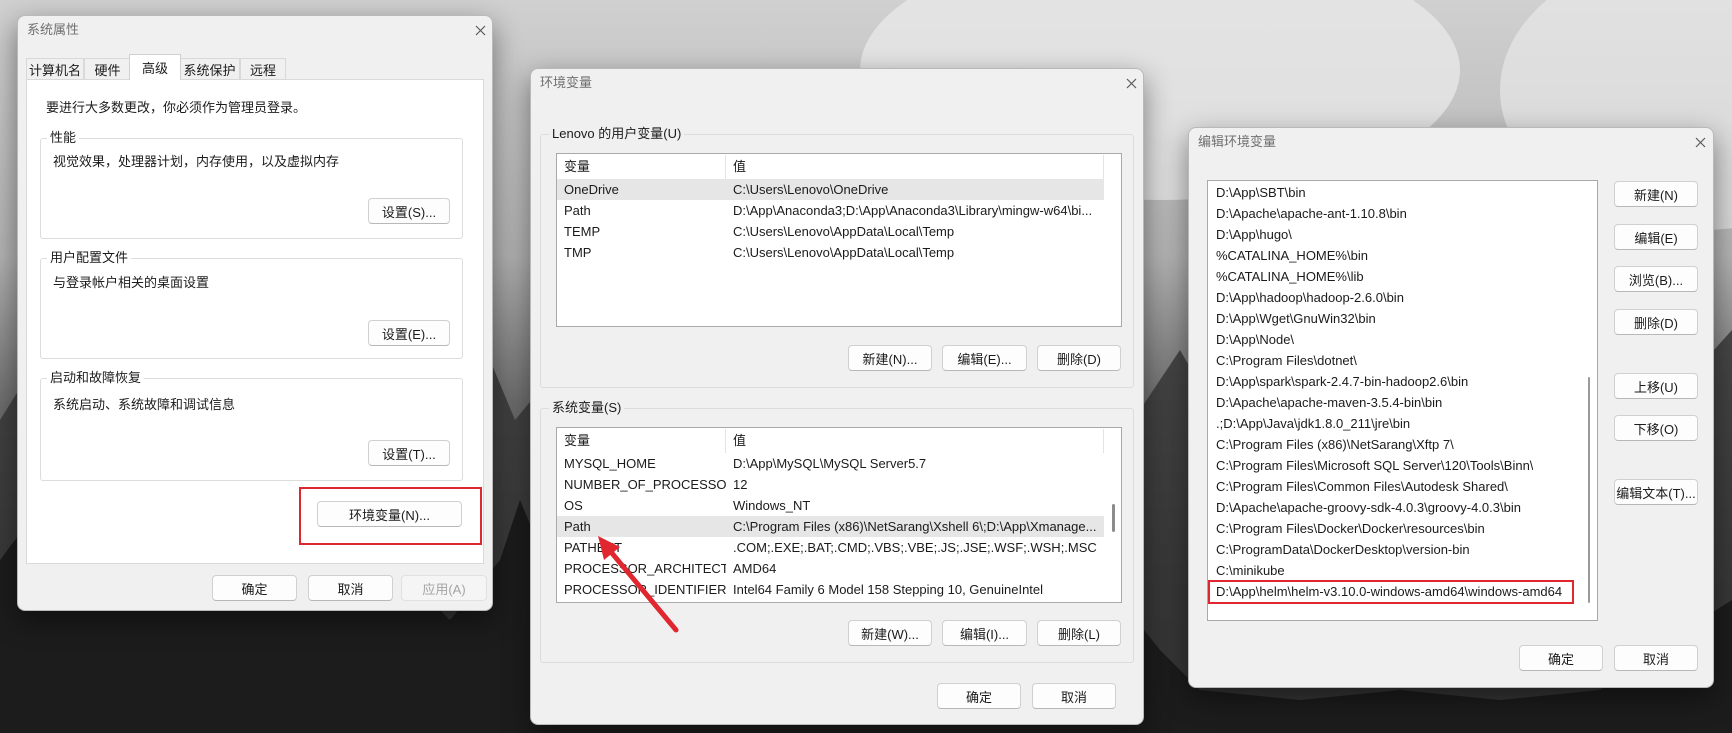 Image resolution: width=1732 pixels, height=733 pixels. Describe the element at coordinates (844, 231) in the screenshot. I see `cell-value: C:\Users\Lenovo\AppData\Local\Temp` at that location.